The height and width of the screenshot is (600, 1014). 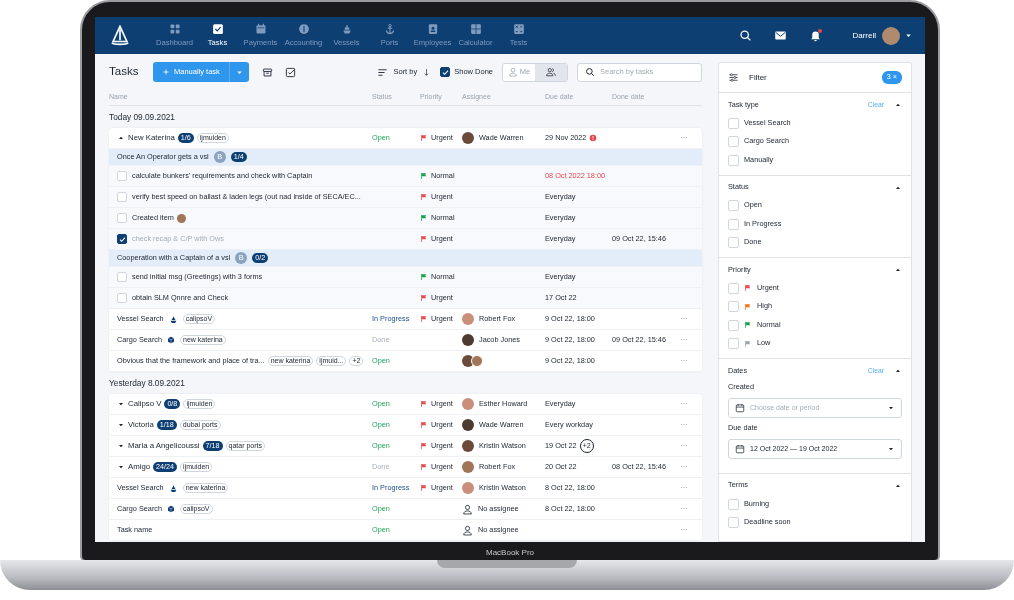 I want to click on mail-button, so click(x=781, y=35).